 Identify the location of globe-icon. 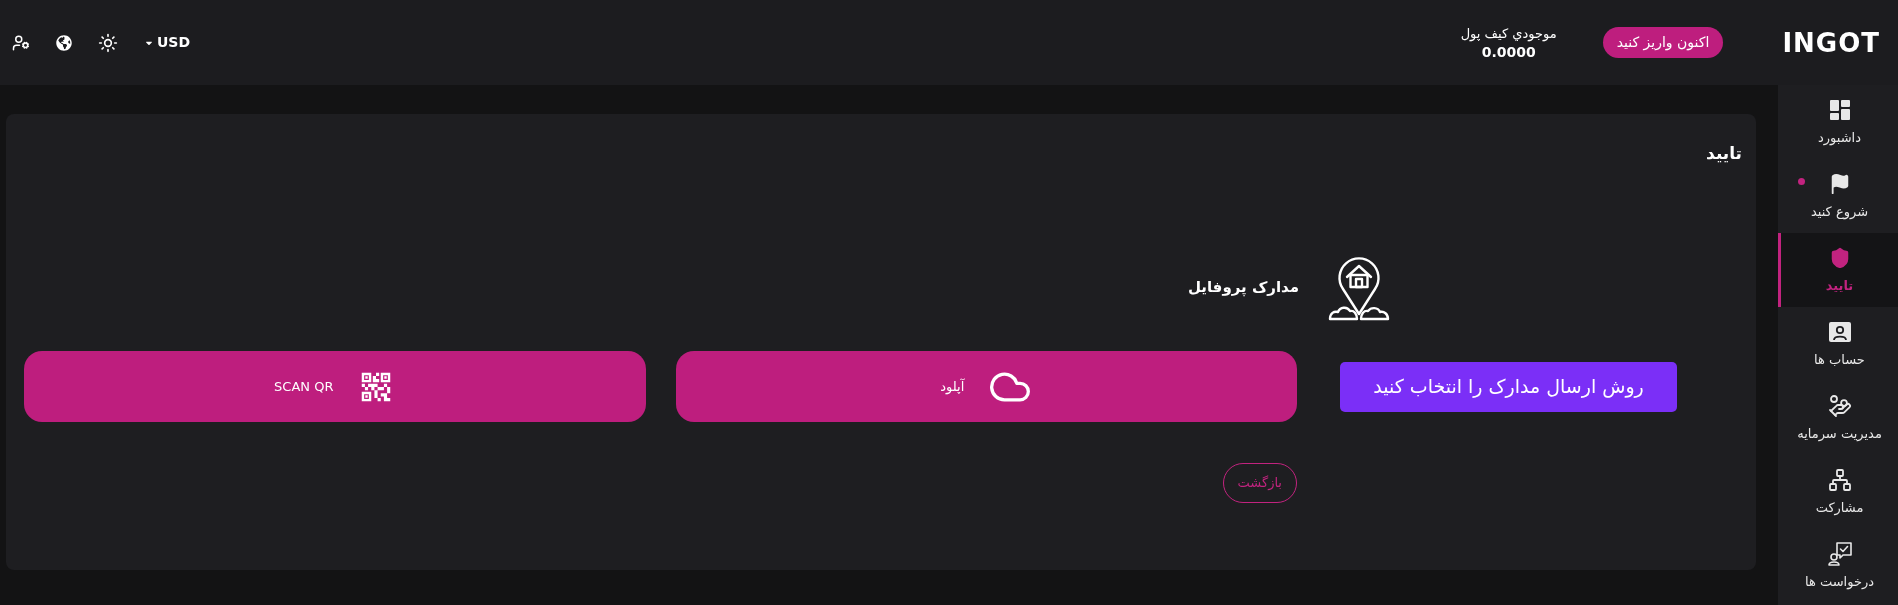
(64, 42).